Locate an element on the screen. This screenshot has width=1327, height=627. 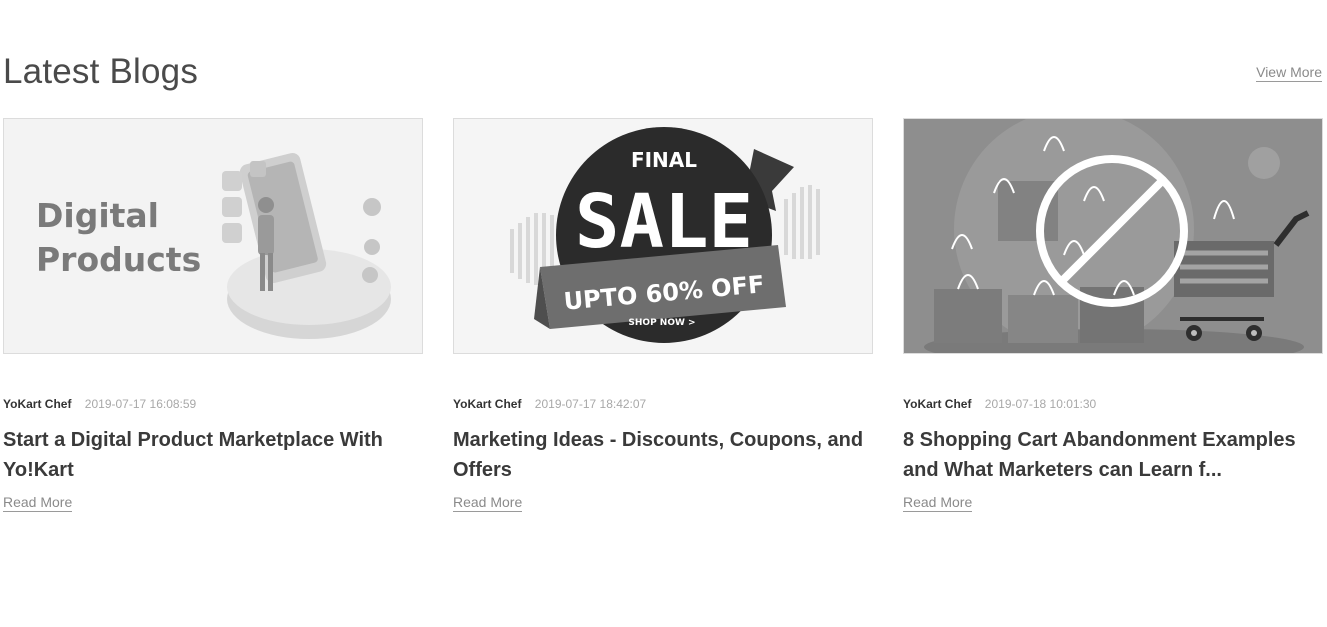
blog-thumbnail: Digital Products is located at coordinates (213, 236).